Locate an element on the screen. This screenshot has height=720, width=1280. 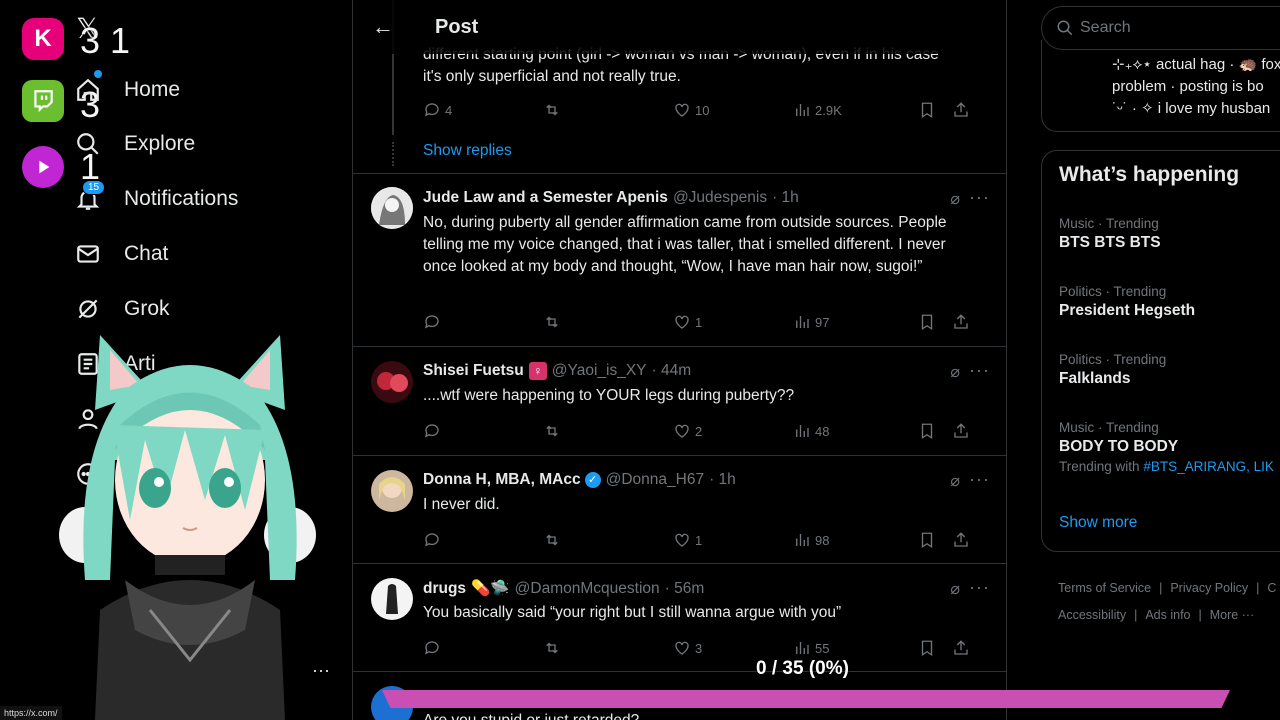
page-title: Post is located at coordinates (457, 26).